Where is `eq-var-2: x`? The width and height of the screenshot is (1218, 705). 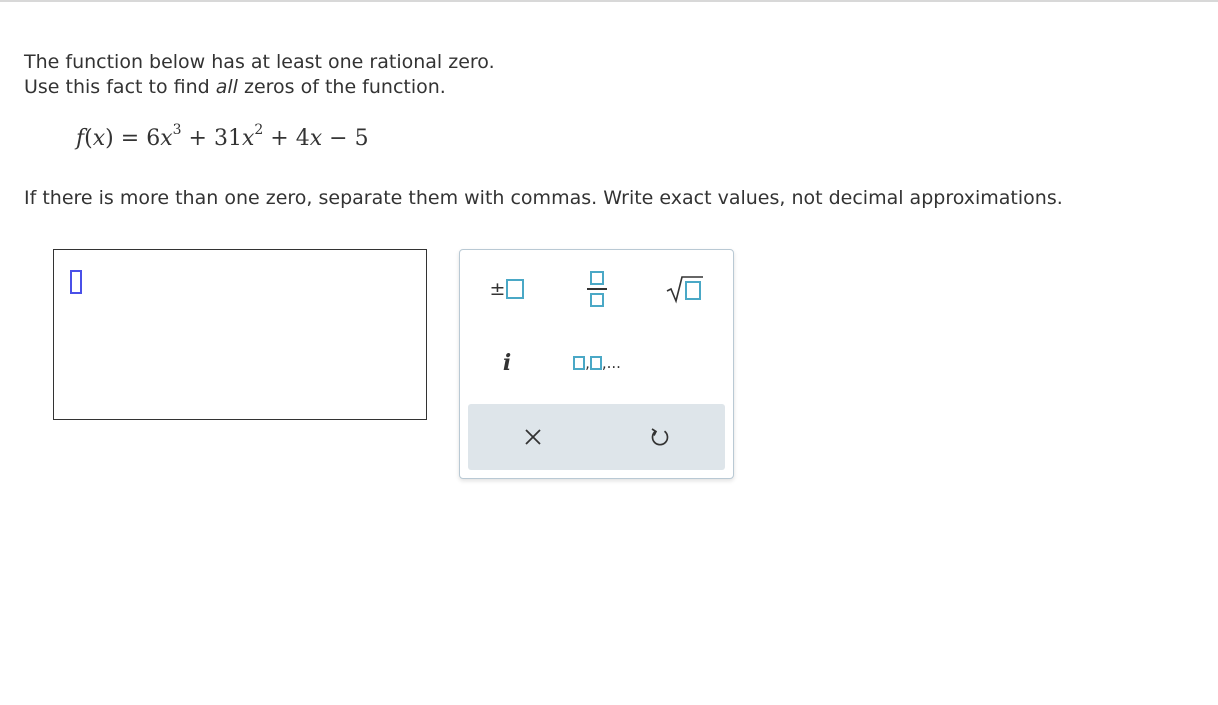 eq-var-2: x is located at coordinates (248, 138).